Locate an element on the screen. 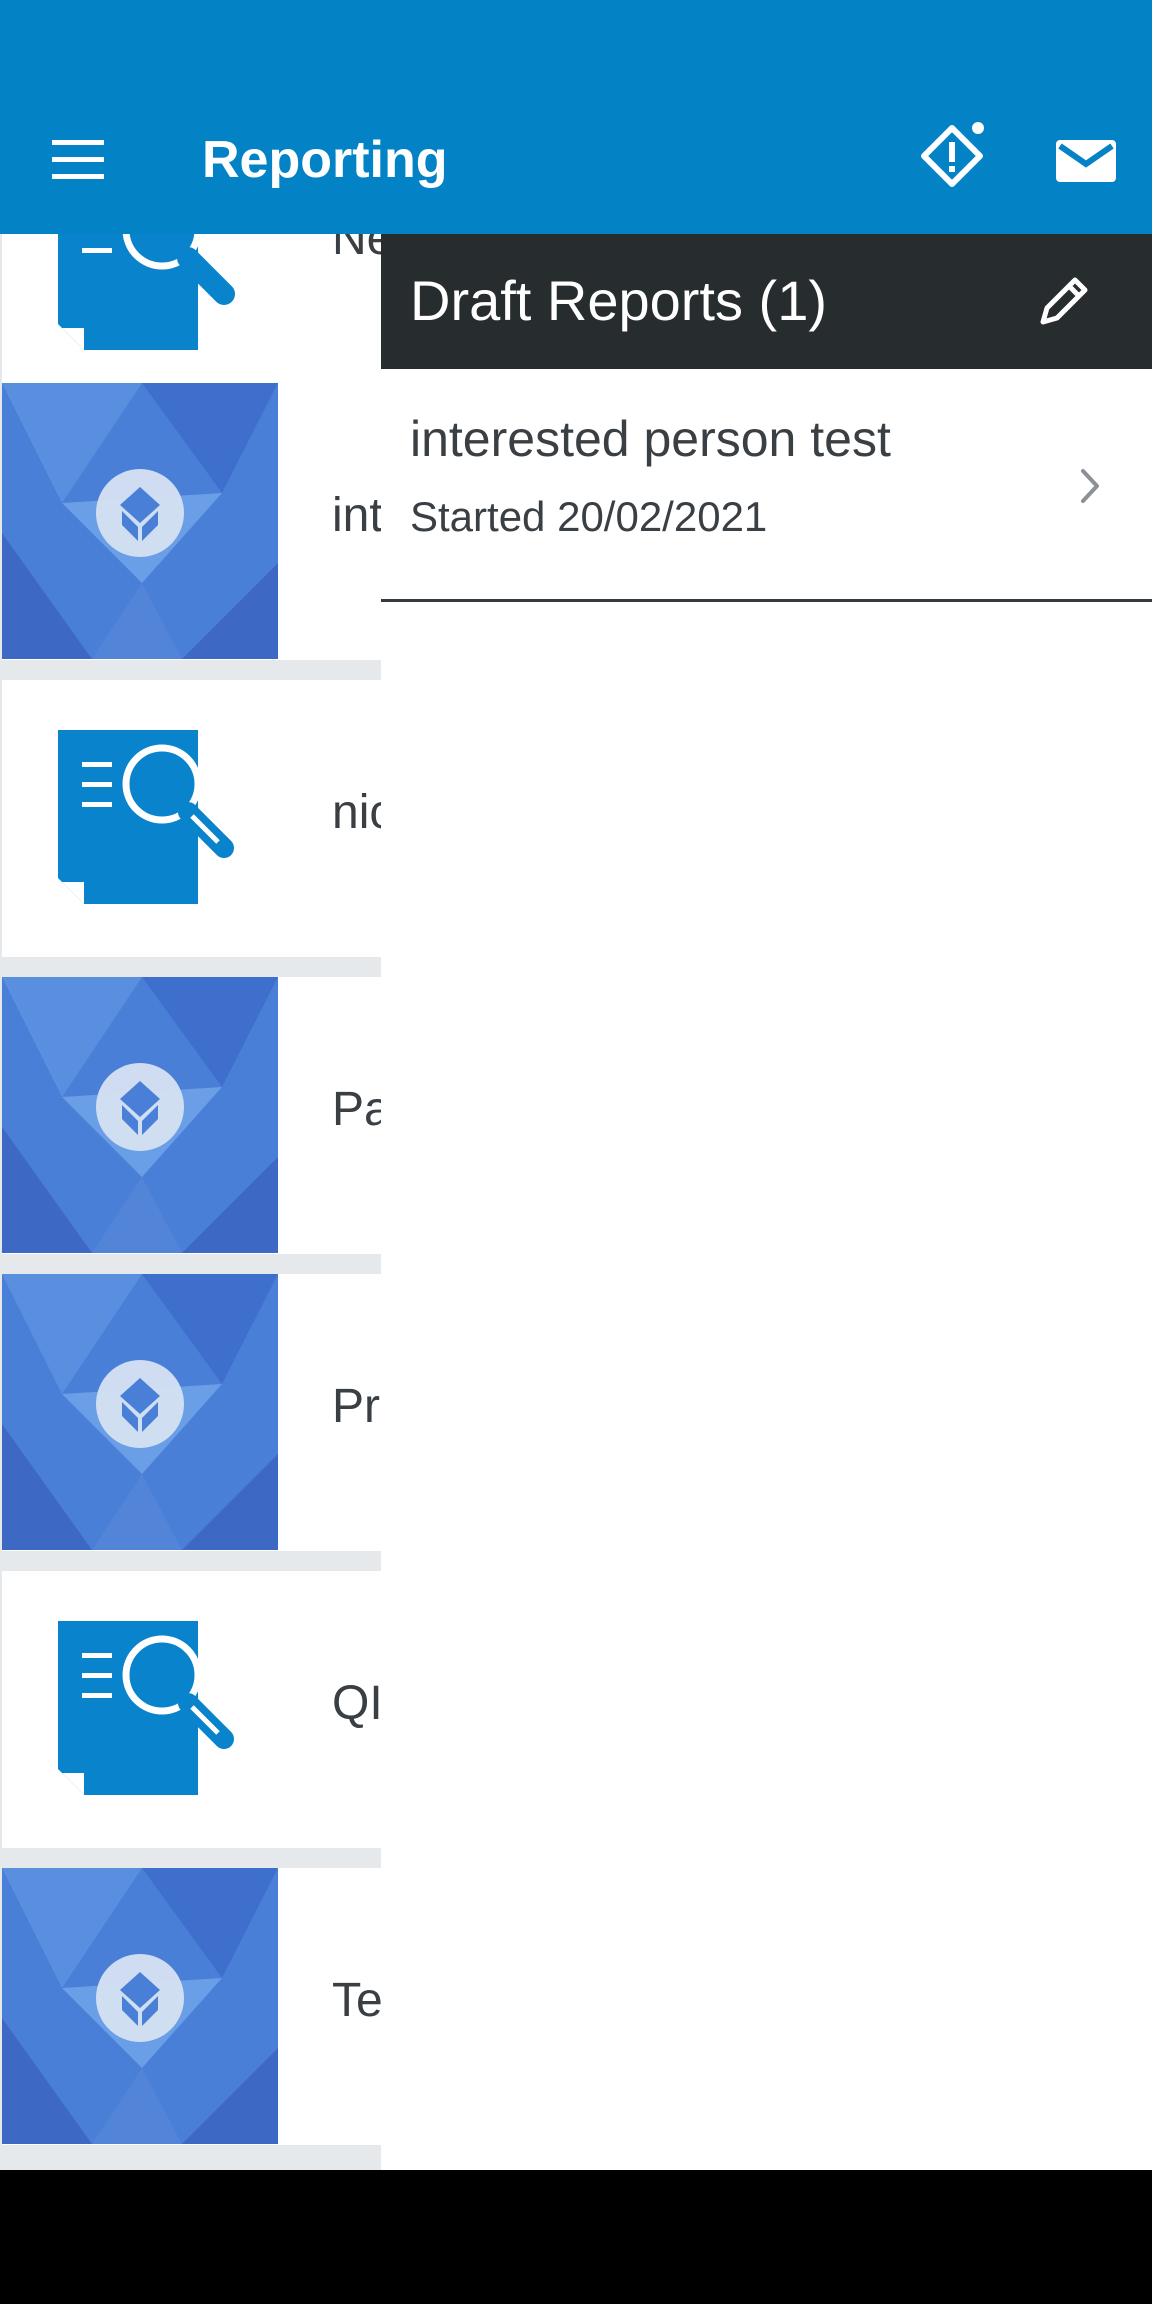  draft-reports-header: Draft Reports (1) is located at coordinates (766, 301).